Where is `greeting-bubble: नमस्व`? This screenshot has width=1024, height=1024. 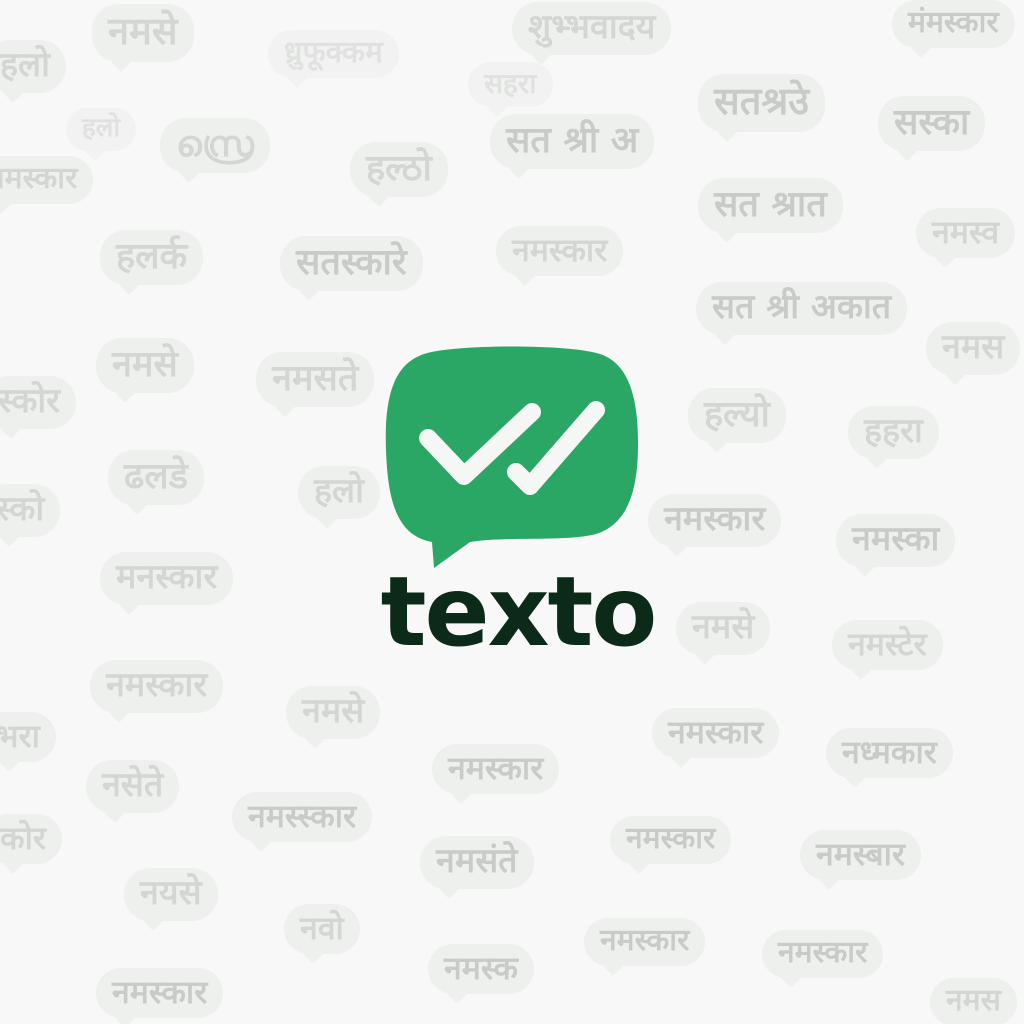
greeting-bubble: नमस्व is located at coordinates (966, 233).